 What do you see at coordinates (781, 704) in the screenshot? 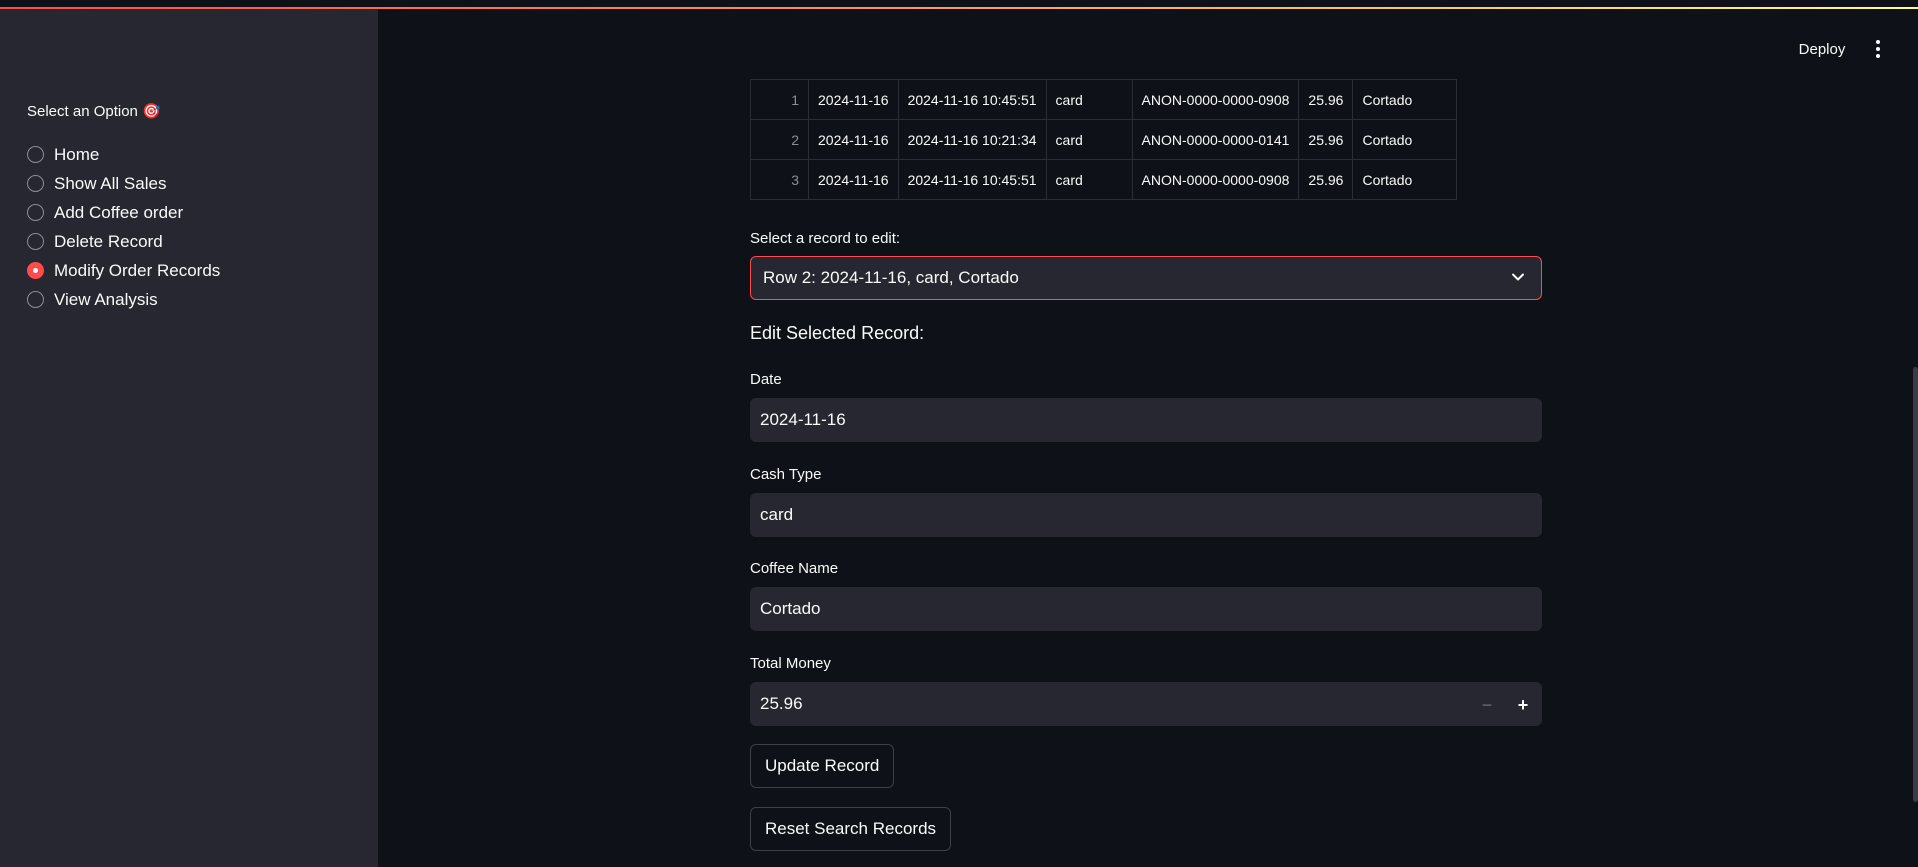
I see `total-money-input: 25.96` at bounding box center [781, 704].